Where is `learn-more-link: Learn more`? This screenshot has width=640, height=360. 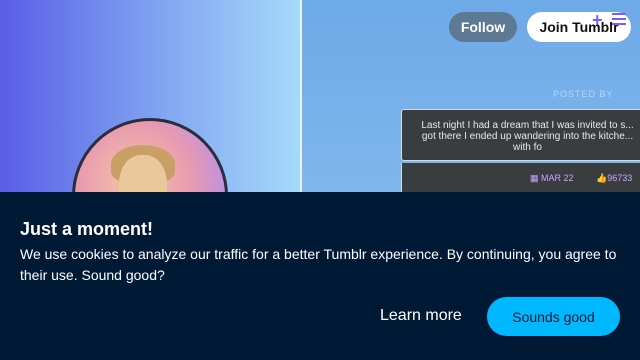 learn-more-link: Learn more is located at coordinates (421, 316).